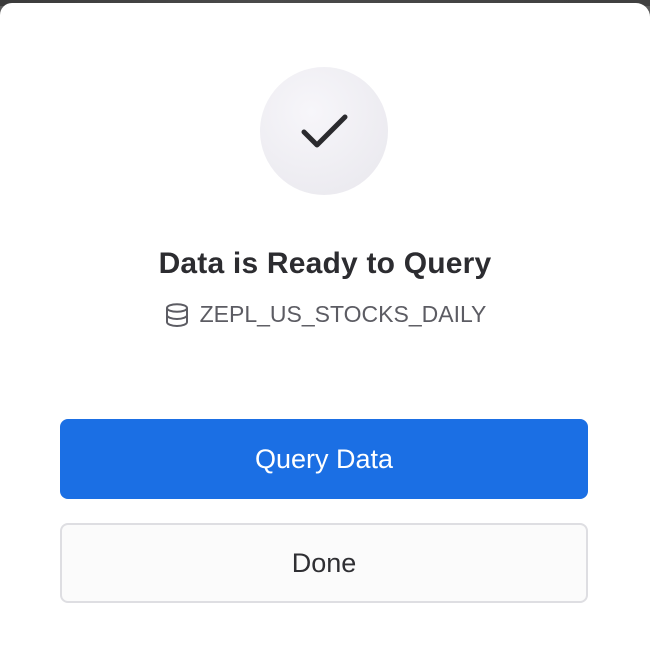  I want to click on dataset-label: ZEPL_US_STOCKS_DAILY, so click(325, 314).